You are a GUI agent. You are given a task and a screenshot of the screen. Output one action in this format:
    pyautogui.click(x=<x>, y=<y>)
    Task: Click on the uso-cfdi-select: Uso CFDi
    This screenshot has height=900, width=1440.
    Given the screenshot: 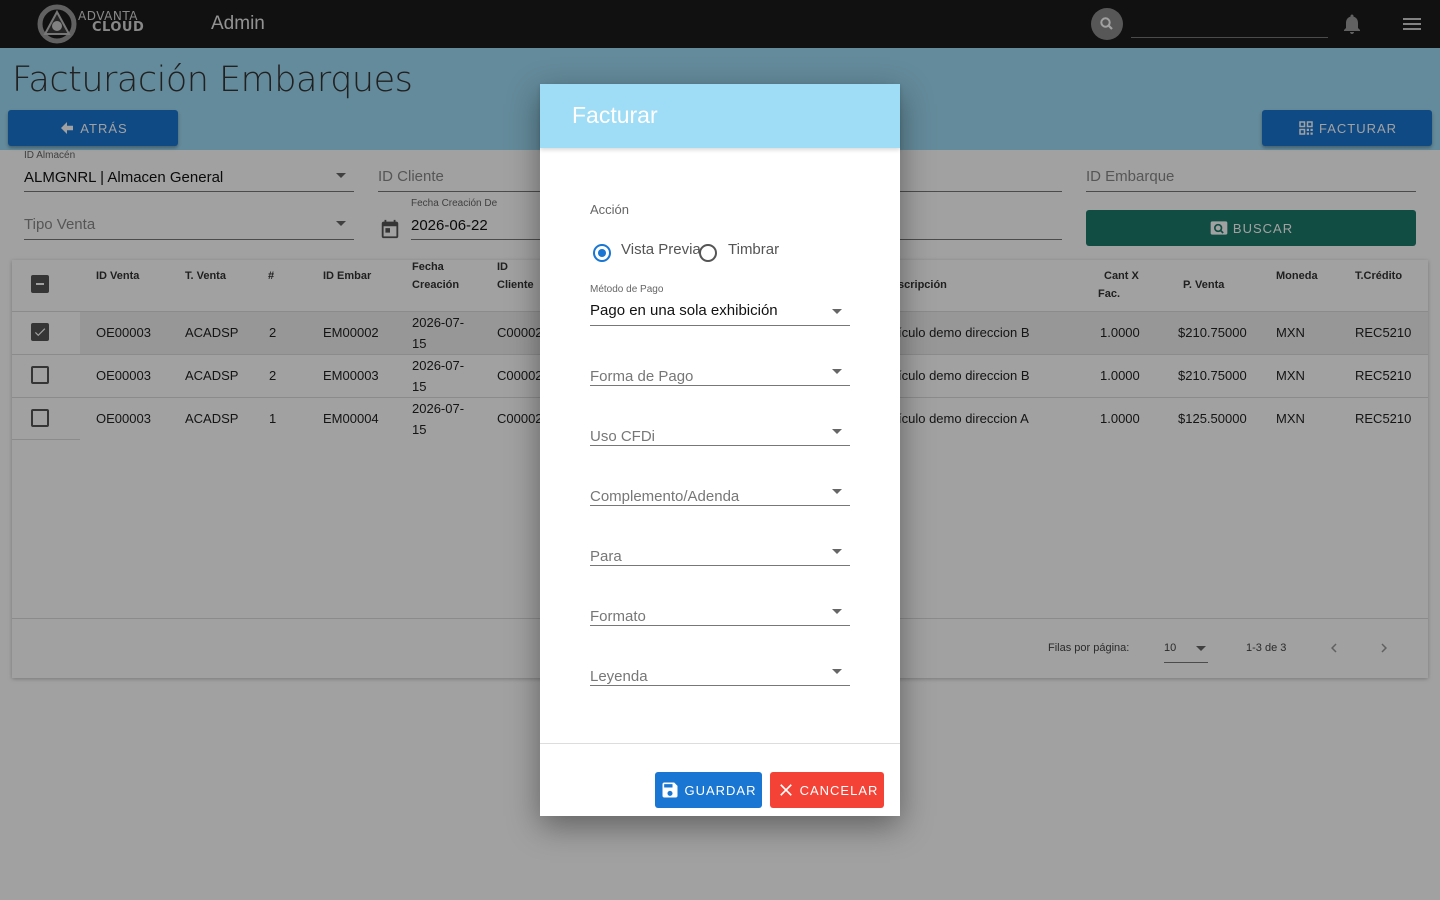 What is the action you would take?
    pyautogui.click(x=720, y=425)
    